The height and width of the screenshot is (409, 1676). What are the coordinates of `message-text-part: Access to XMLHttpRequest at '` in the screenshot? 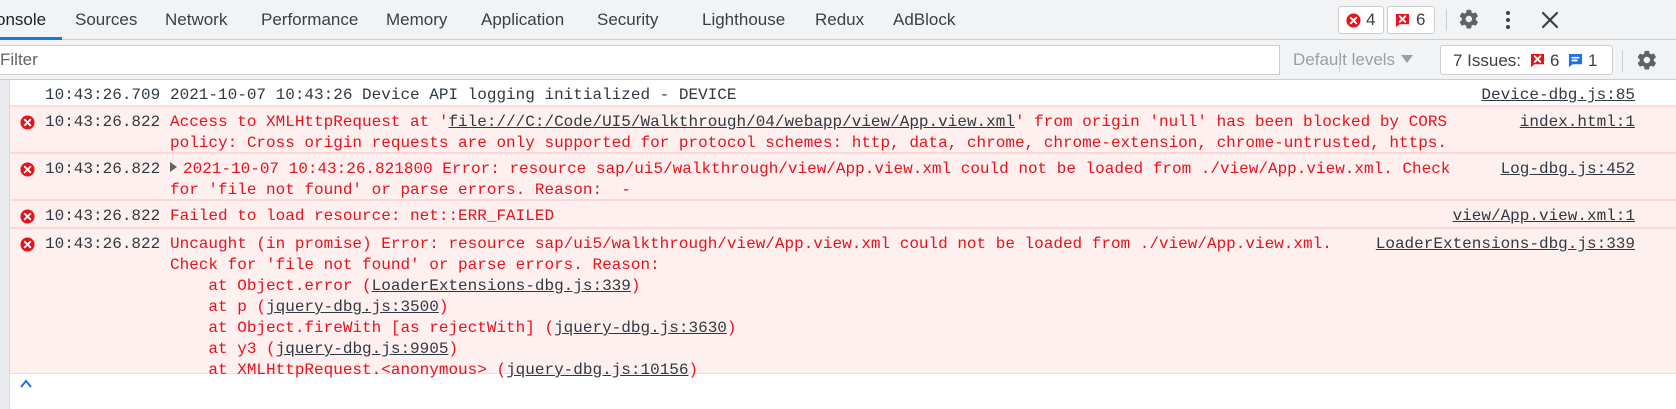 It's located at (309, 122).